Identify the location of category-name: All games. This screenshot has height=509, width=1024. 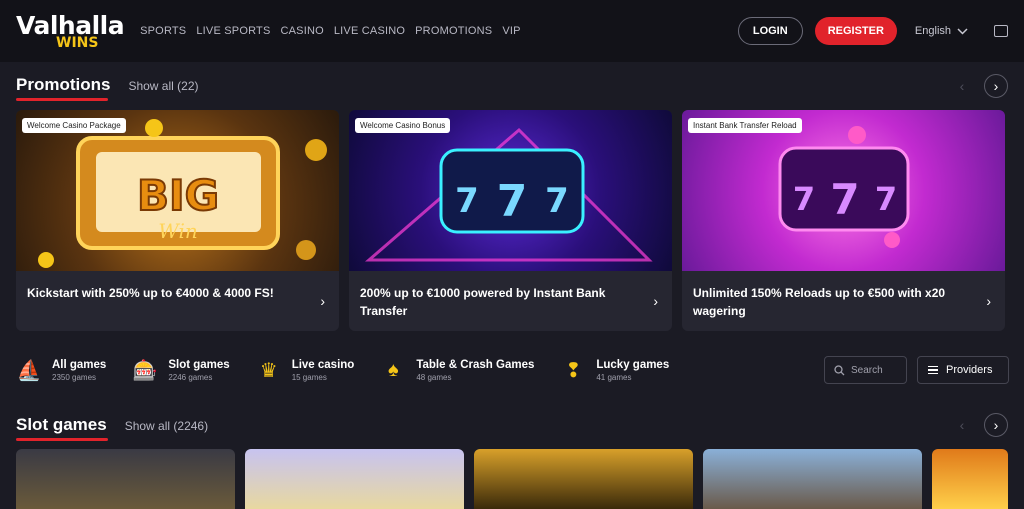
(79, 364).